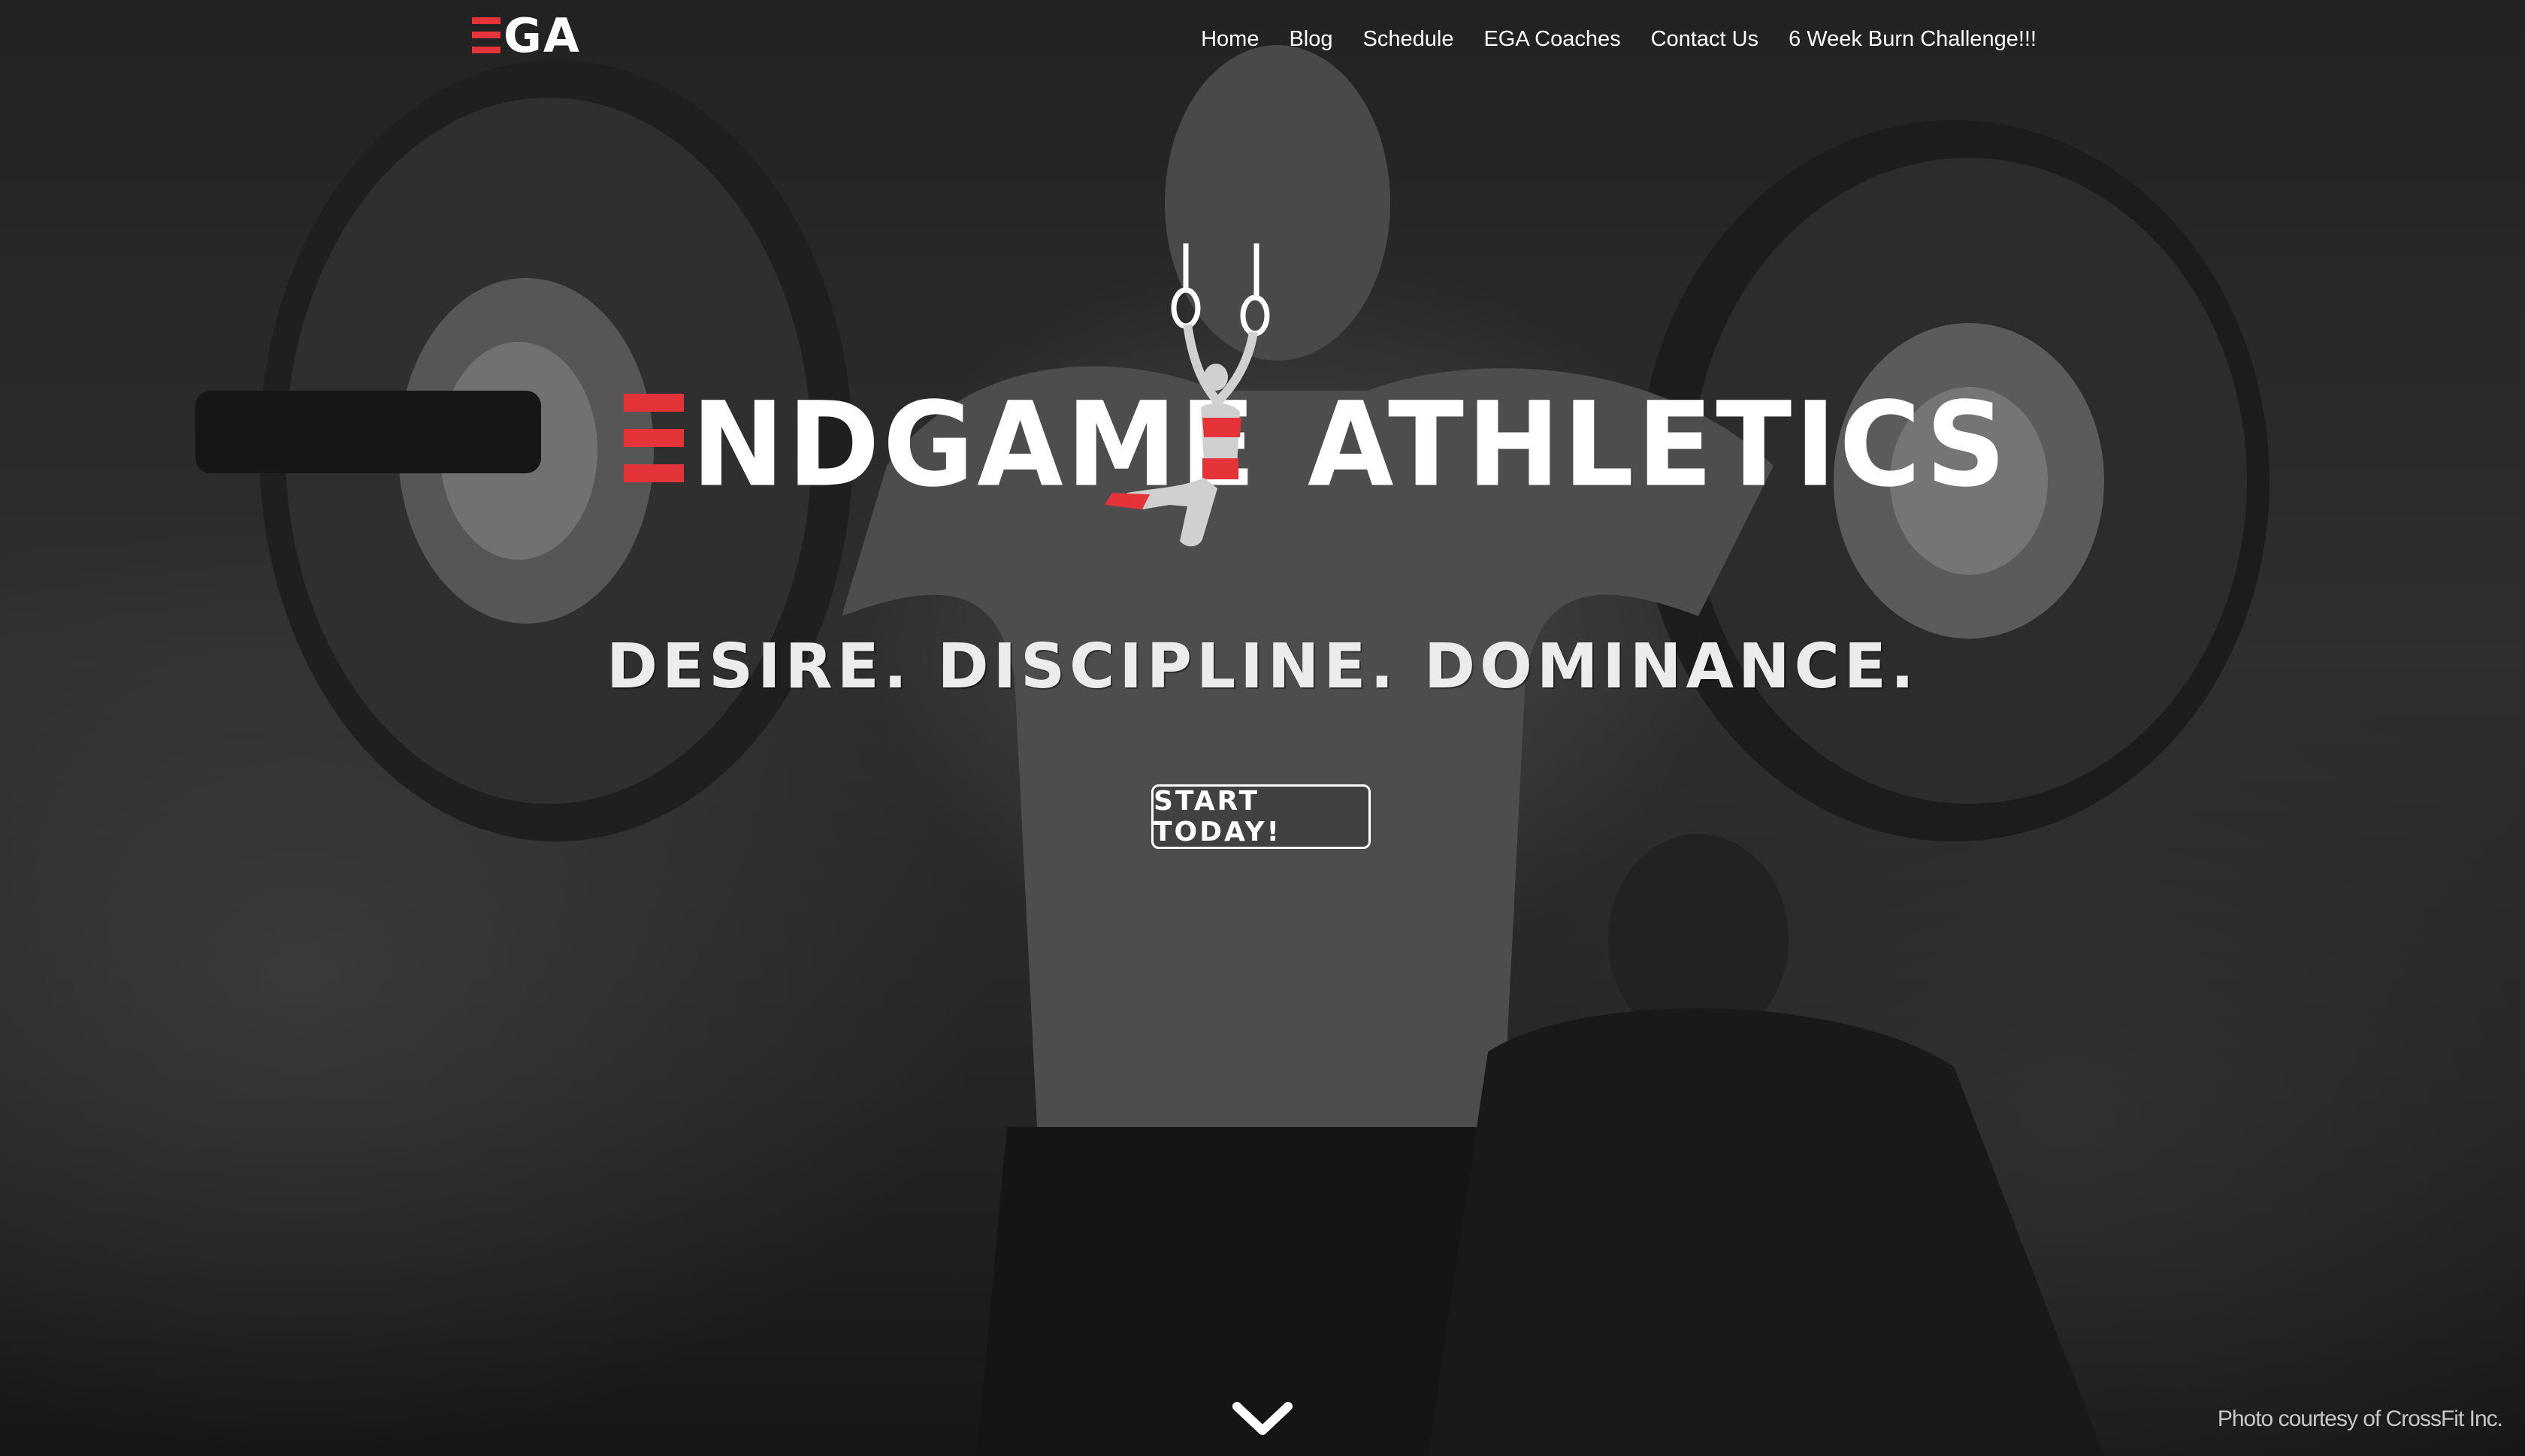 The width and height of the screenshot is (2525, 1456). I want to click on nav-schedule: Schedule, so click(1408, 39).